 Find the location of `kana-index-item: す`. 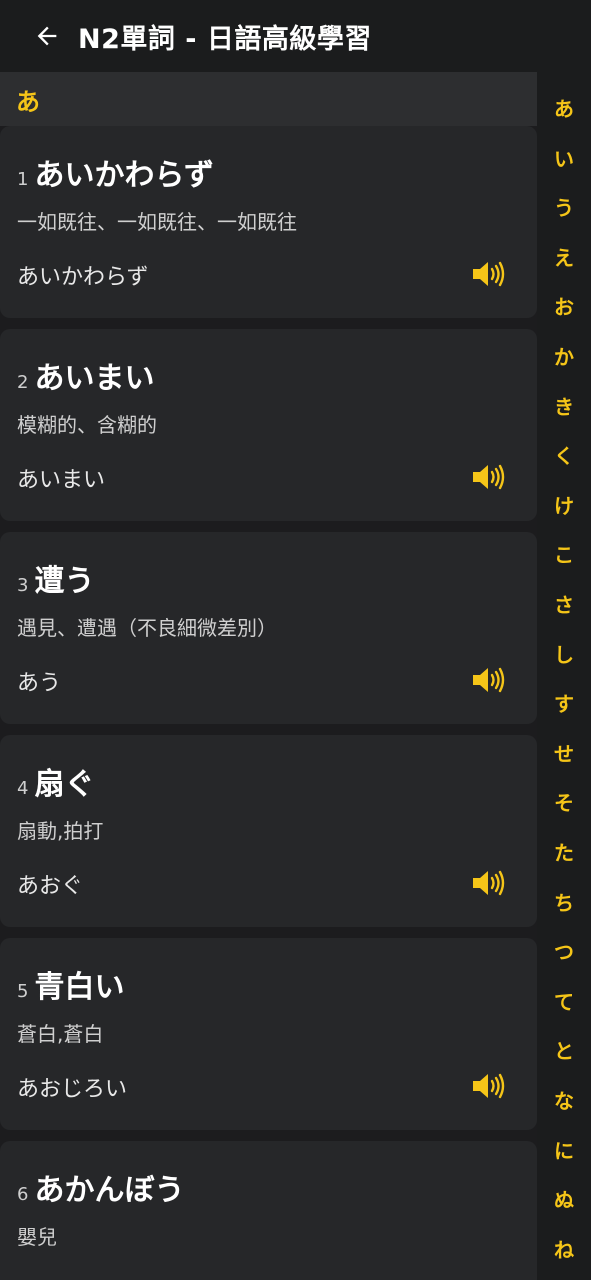

kana-index-item: す is located at coordinates (564, 704).